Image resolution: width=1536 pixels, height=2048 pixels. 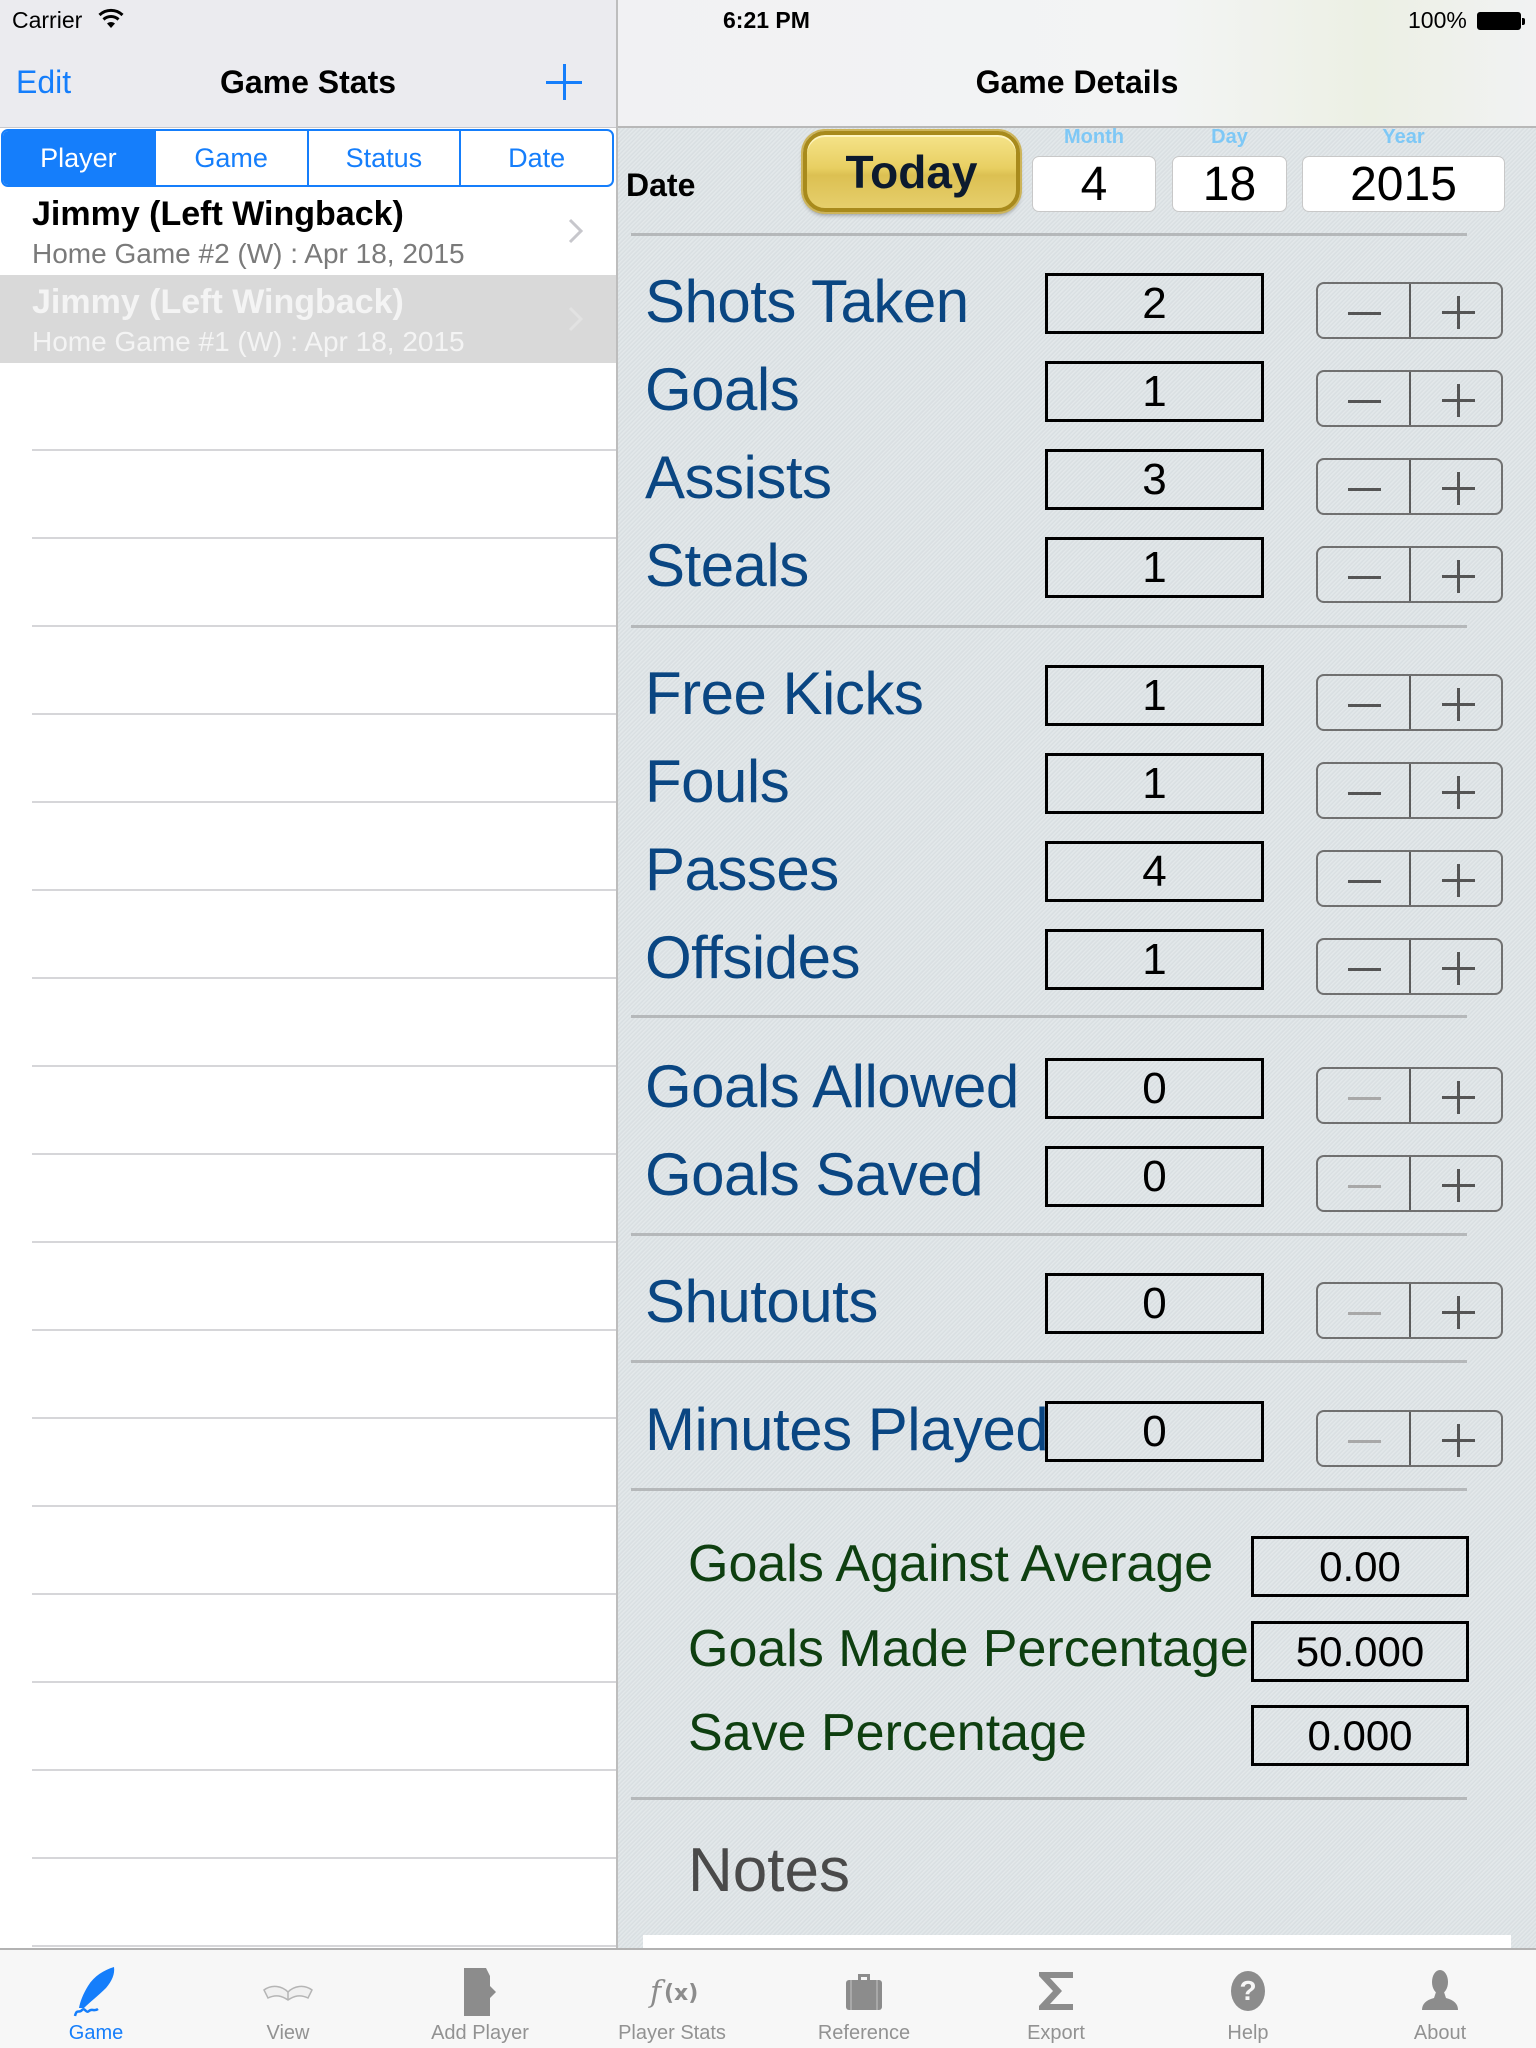 I want to click on tab-help: ? Help, so click(x=1248, y=1999).